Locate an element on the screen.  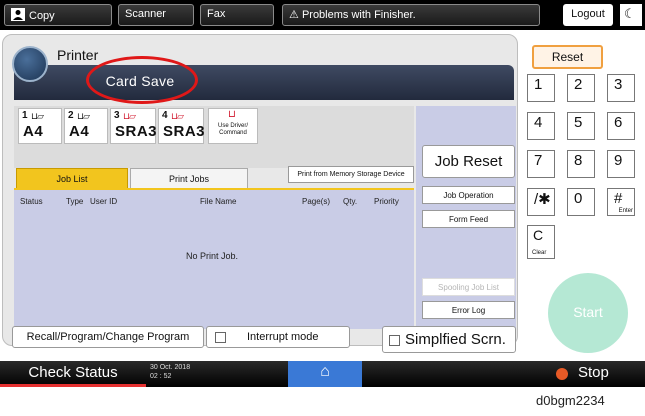
figure-caption: d0bgm2234 is located at coordinates (570, 400).